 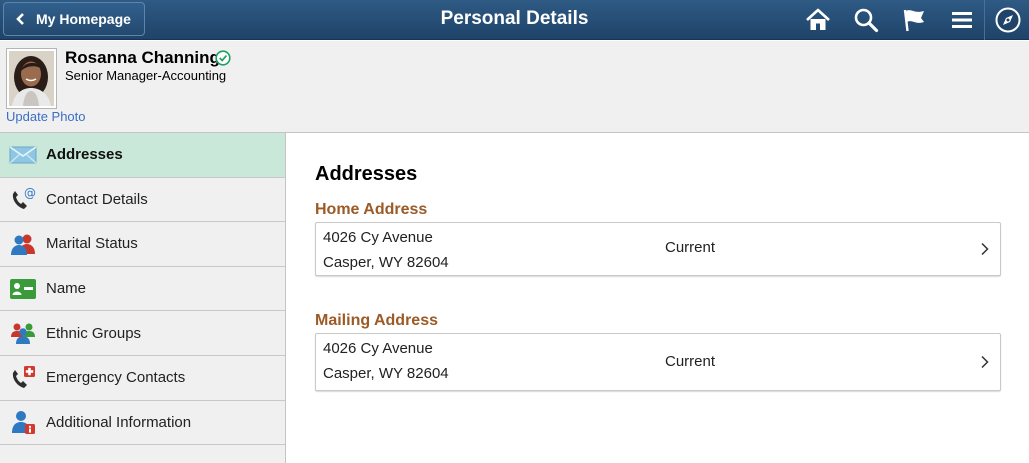 I want to click on update-photo-link: Update Photo, so click(x=46, y=116).